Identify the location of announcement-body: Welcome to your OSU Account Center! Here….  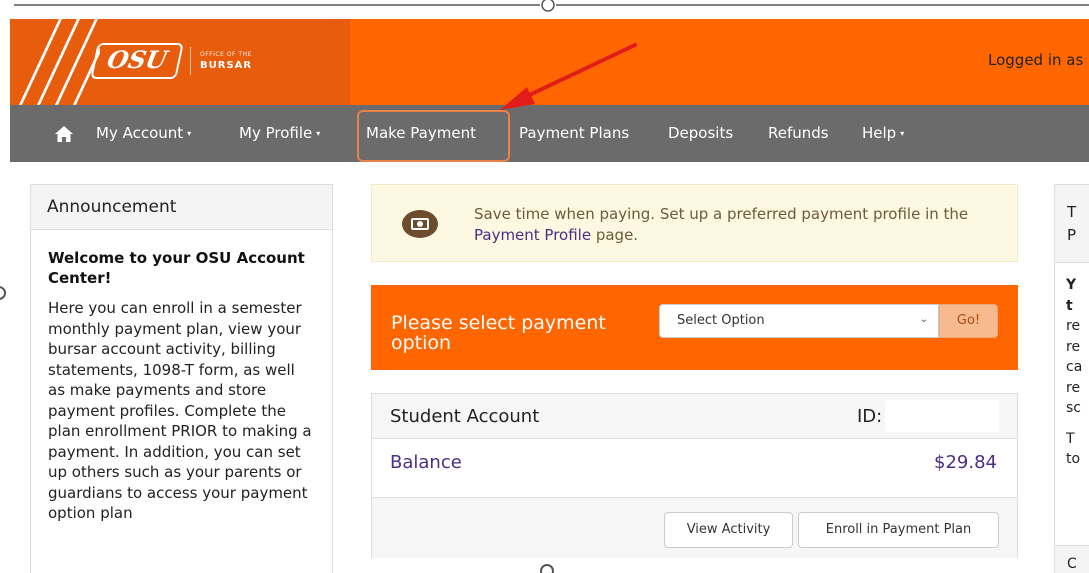
(181, 377).